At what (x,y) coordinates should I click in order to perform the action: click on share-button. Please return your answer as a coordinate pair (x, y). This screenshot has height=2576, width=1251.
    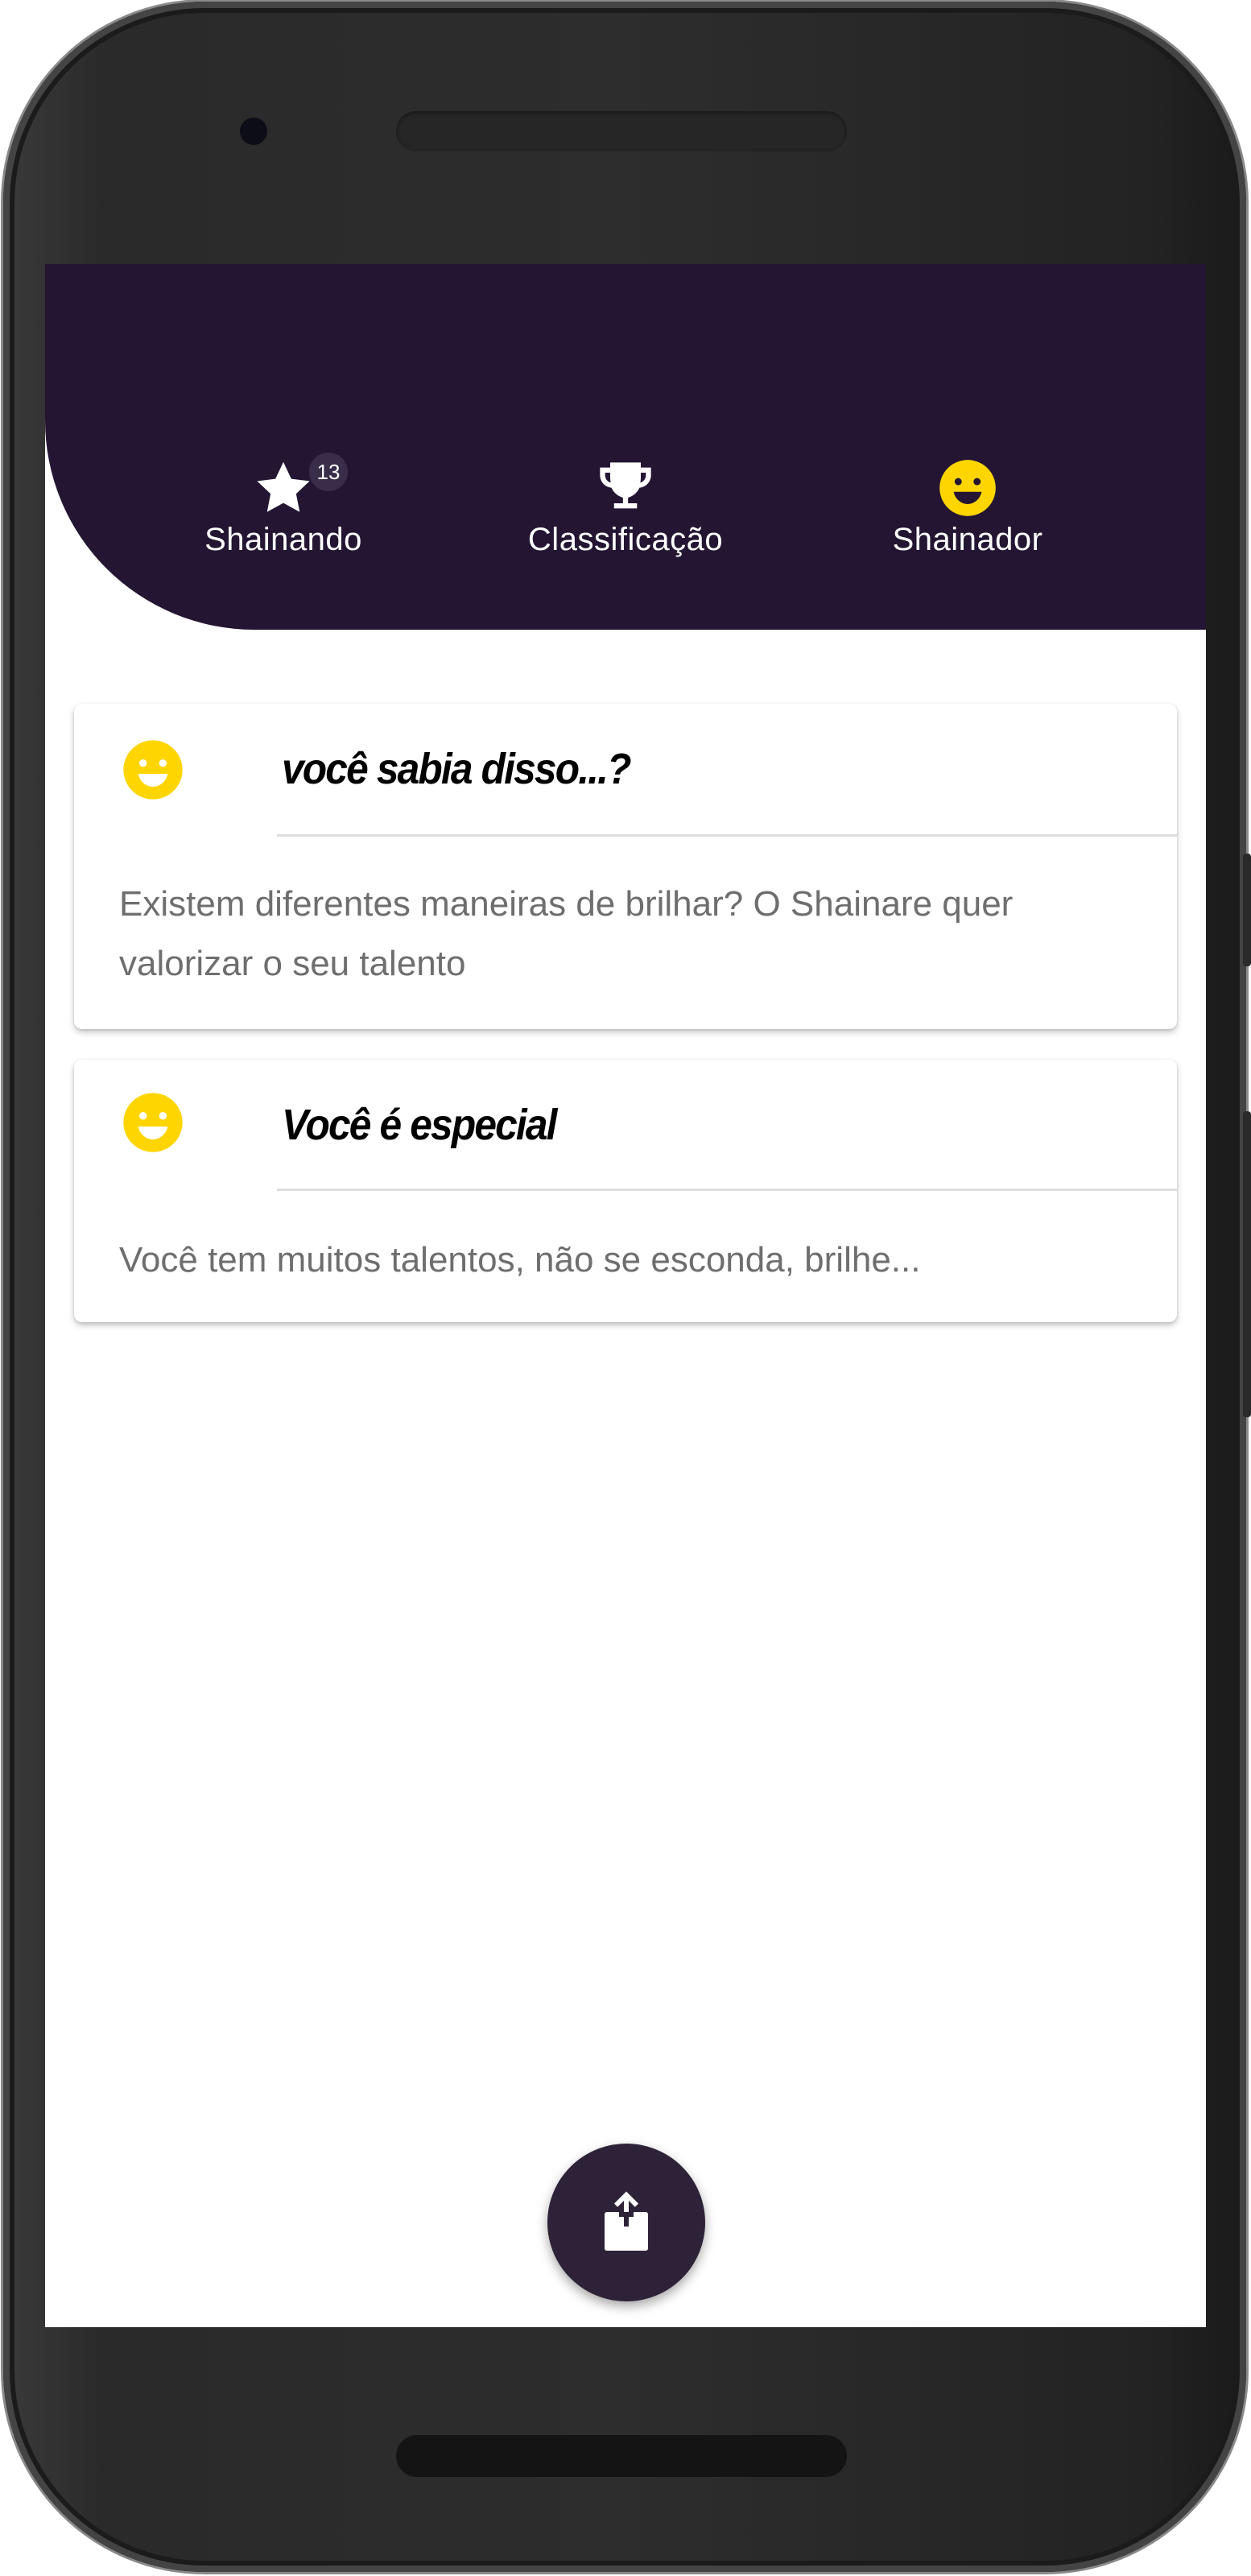
    Looking at the image, I should click on (626, 2223).